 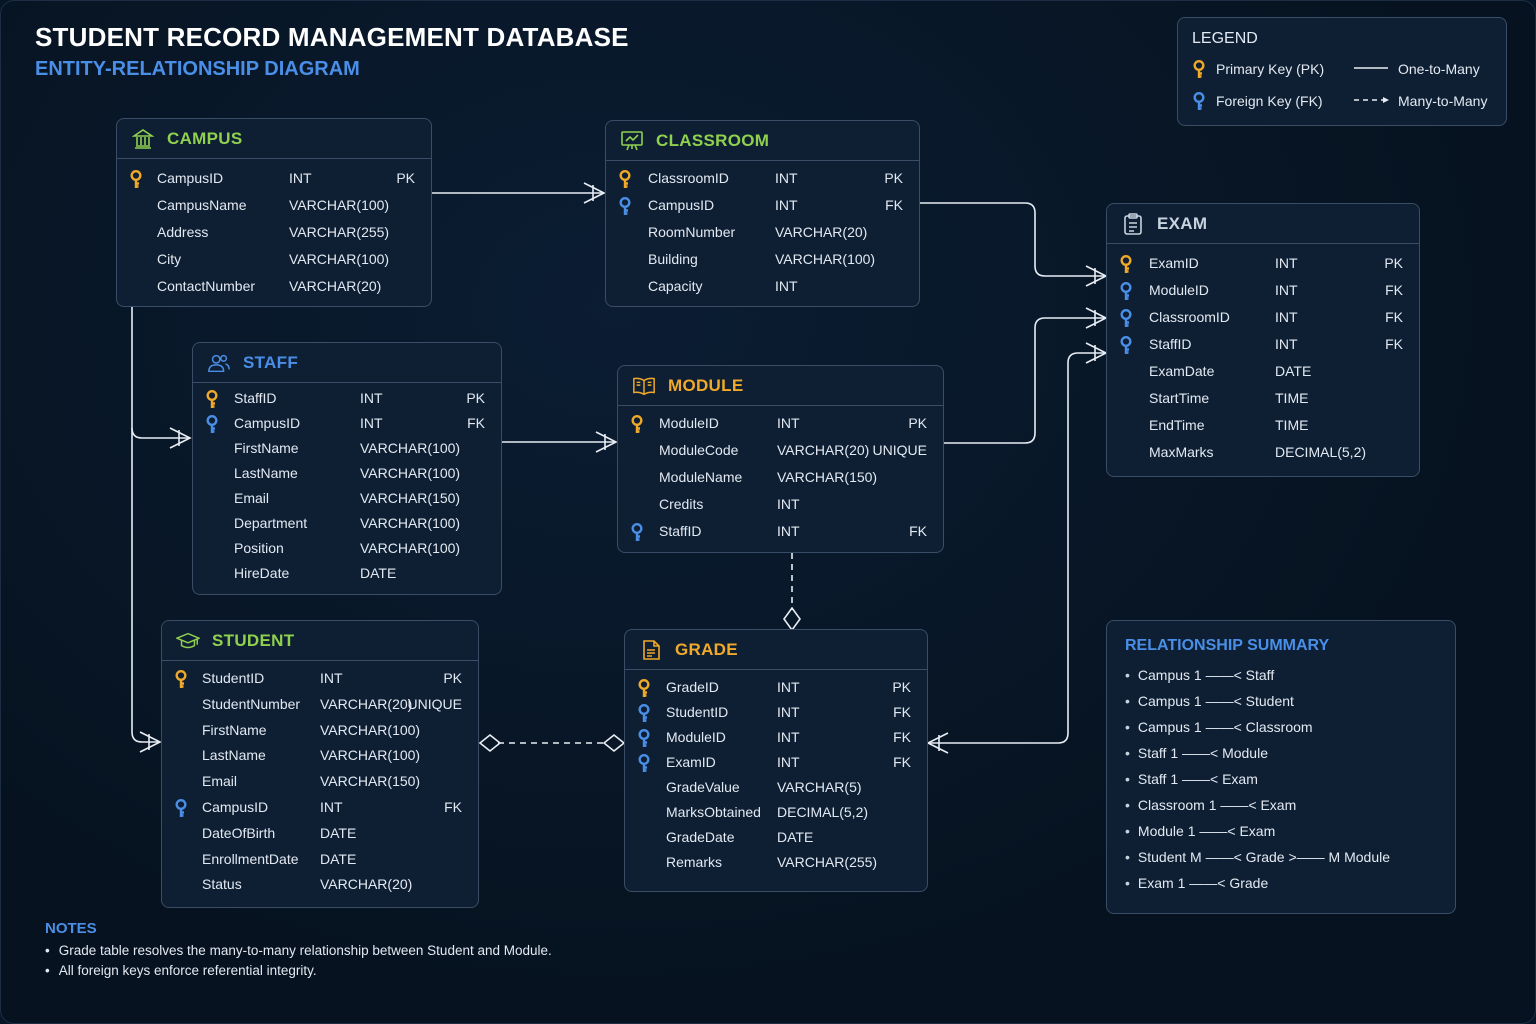 What do you see at coordinates (347, 574) in the screenshot?
I see `field-row: HireDate DATE` at bounding box center [347, 574].